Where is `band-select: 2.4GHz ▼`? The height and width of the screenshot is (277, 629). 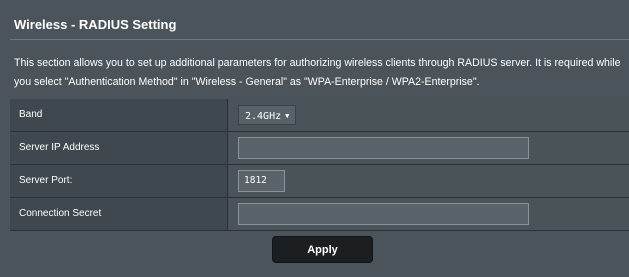
band-select: 2.4GHz ▼ is located at coordinates (267, 115).